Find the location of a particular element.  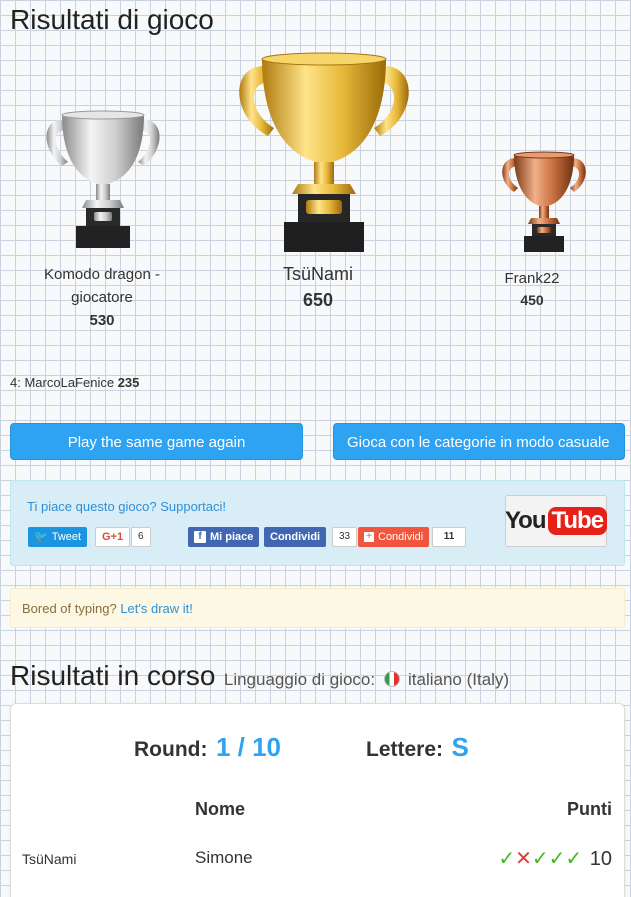

round-label: Round: is located at coordinates (171, 749).